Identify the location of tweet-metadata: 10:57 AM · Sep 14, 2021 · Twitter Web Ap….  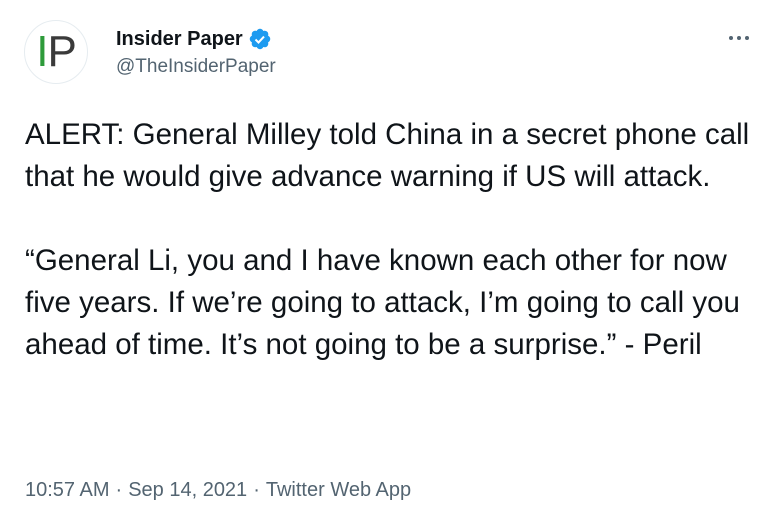
(218, 490).